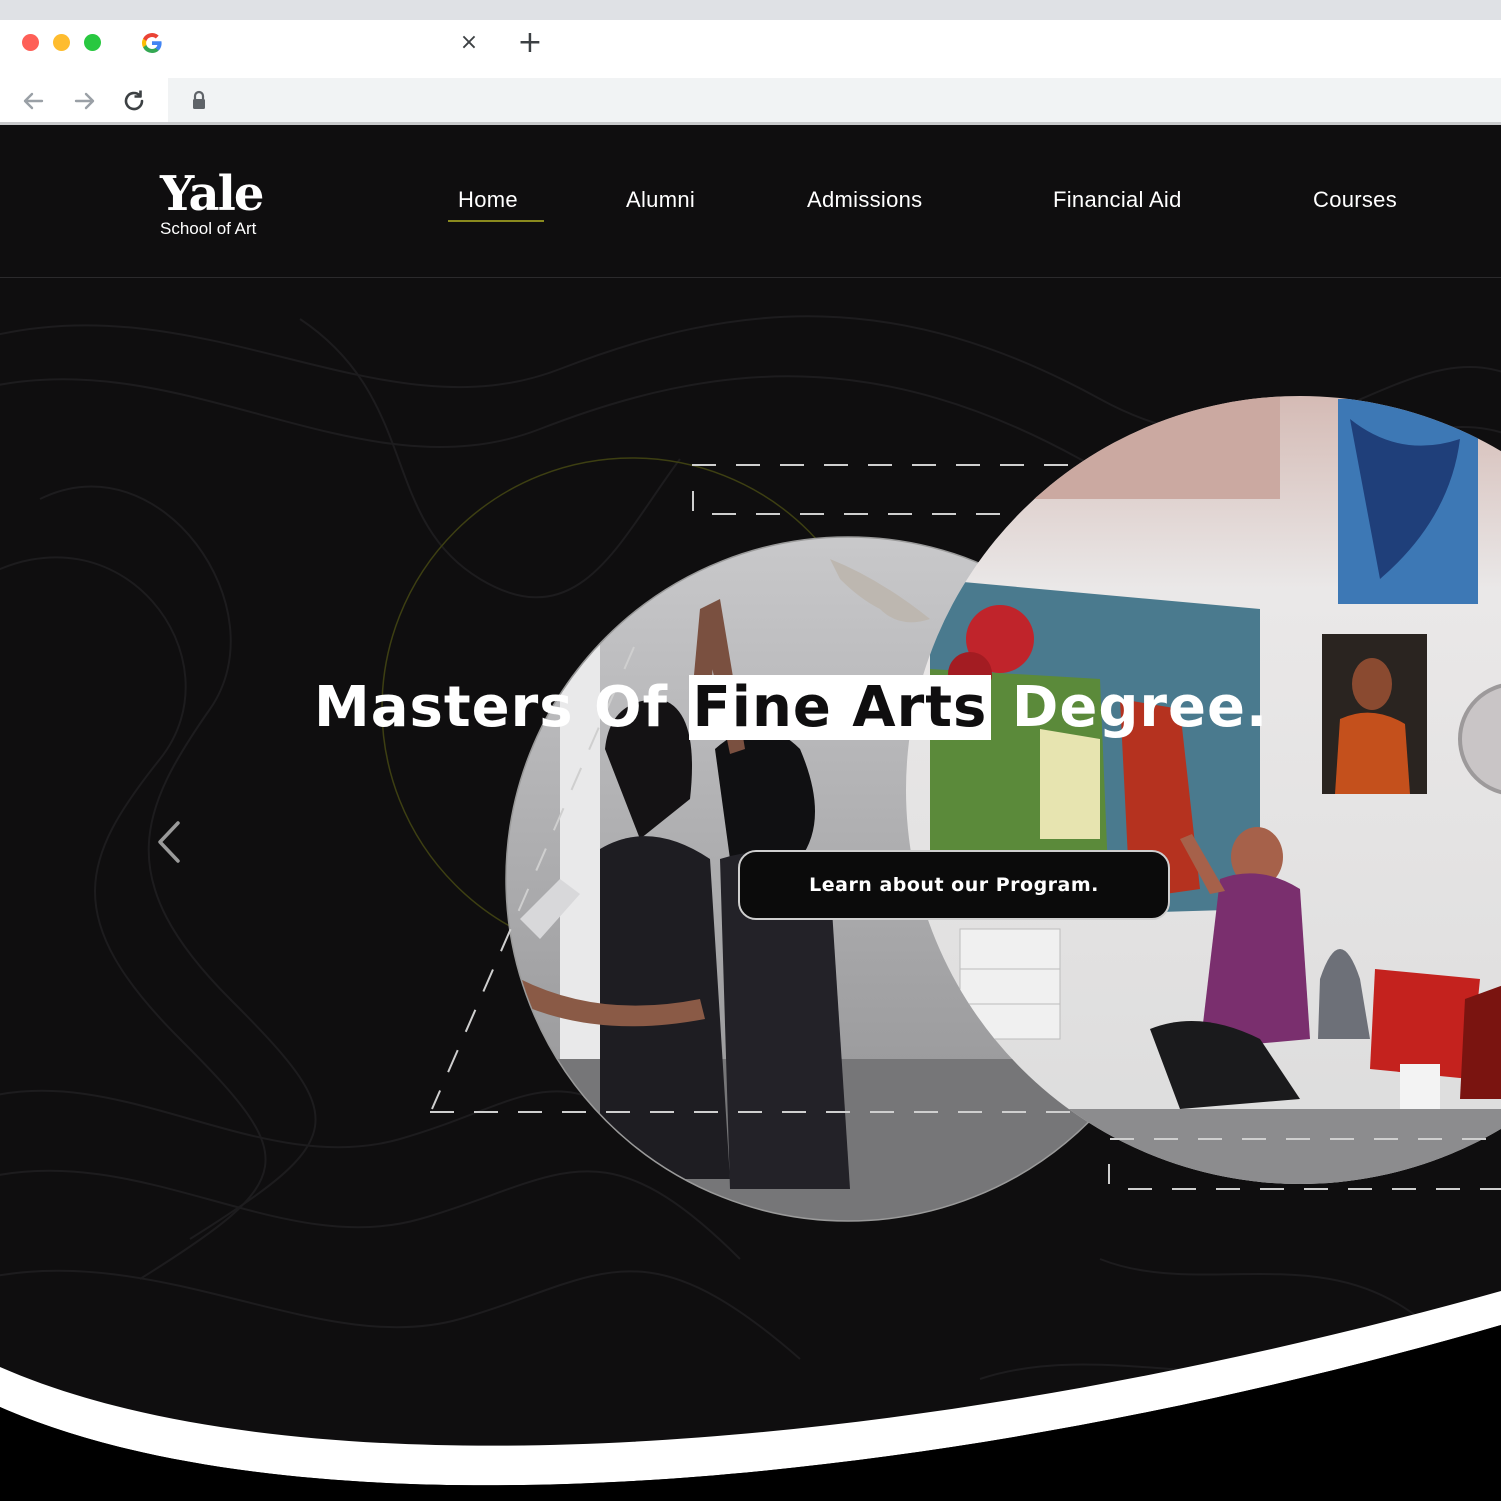 Image resolution: width=1501 pixels, height=1501 pixels. What do you see at coordinates (1117, 200) in the screenshot?
I see `nav-financial-aid: Financial Aid` at bounding box center [1117, 200].